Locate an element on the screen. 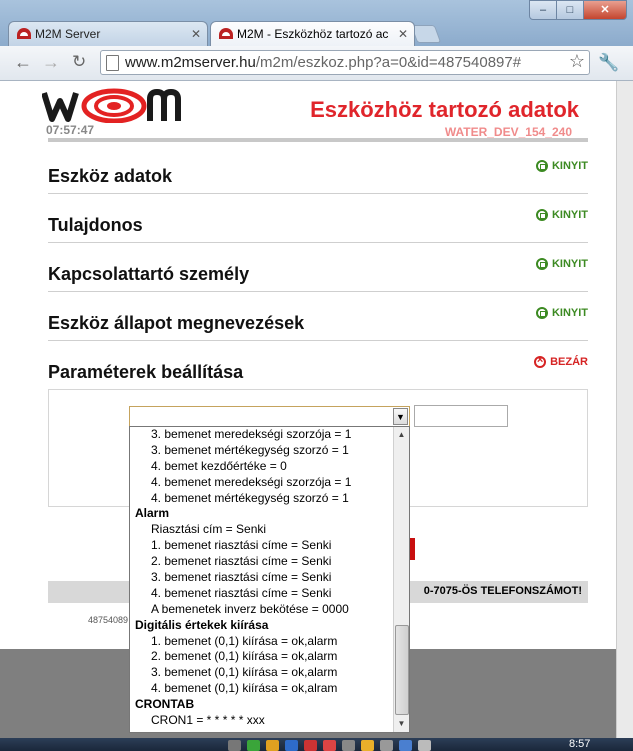 The image size is (633, 751). tab-eszkoz-adatok: M2M - Eszközhöz tartozó ac ✕ is located at coordinates (312, 33).